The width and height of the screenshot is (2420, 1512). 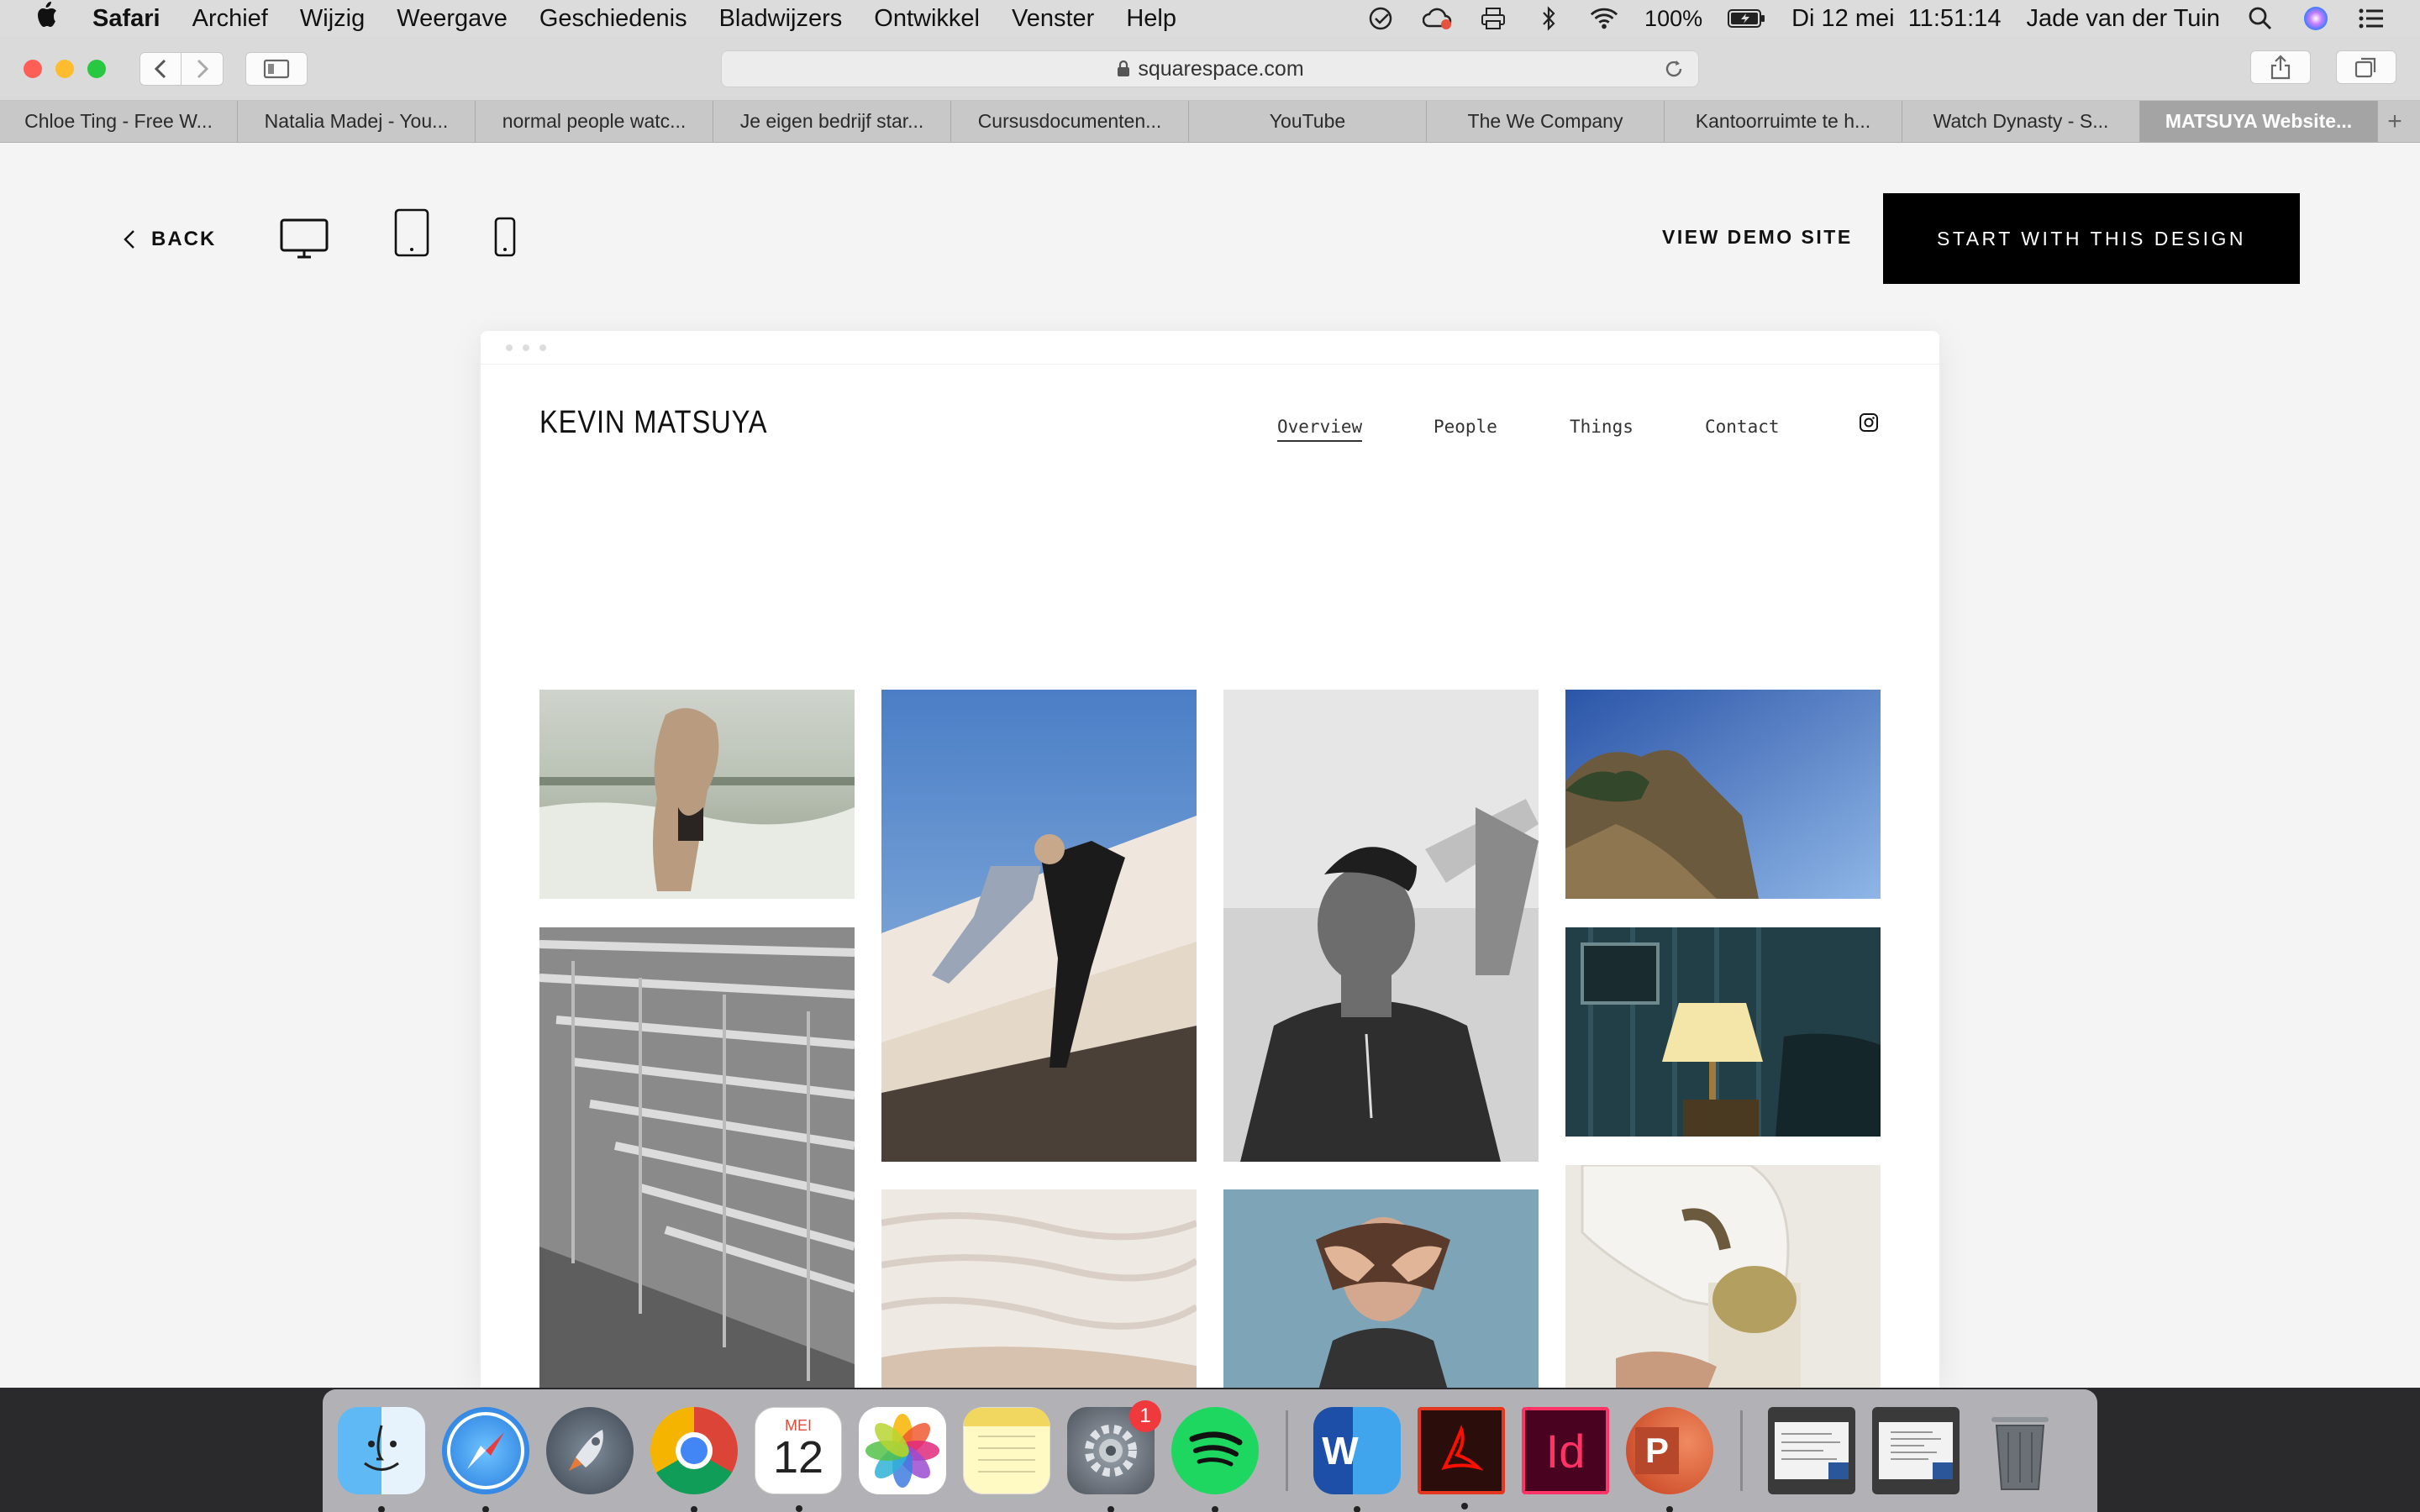 What do you see at coordinates (2091, 238) in the screenshot?
I see `start-with-design-button: START WITH THIS DESIGN` at bounding box center [2091, 238].